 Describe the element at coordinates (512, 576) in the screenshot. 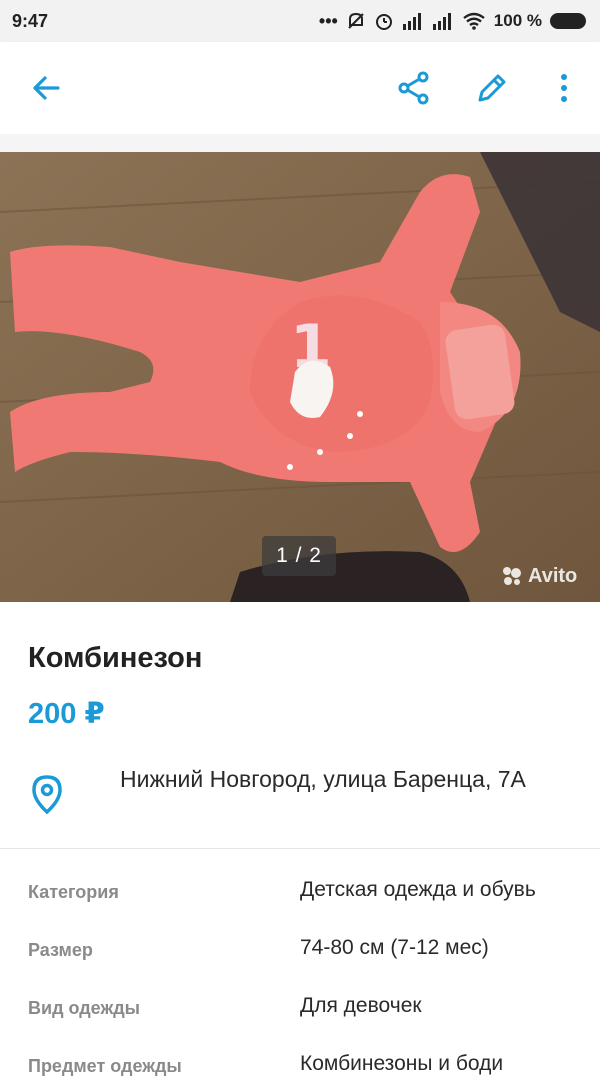

I see `avito-logo-icon` at that location.